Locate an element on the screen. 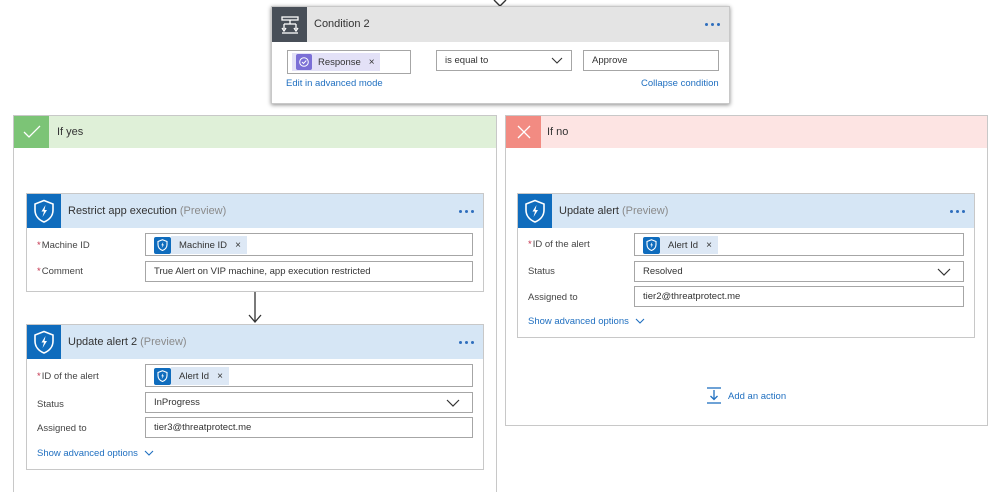 This screenshot has width=999, height=492. machine-id-label: *Machine ID is located at coordinates (63, 245).